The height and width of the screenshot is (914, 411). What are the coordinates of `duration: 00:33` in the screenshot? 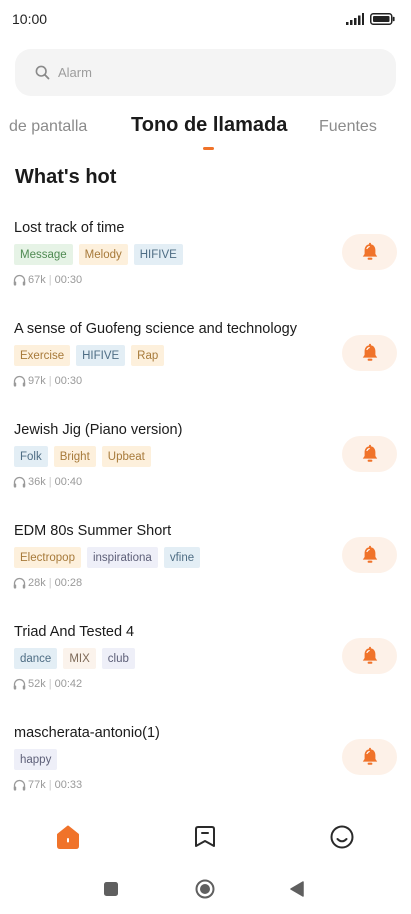 It's located at (68, 785).